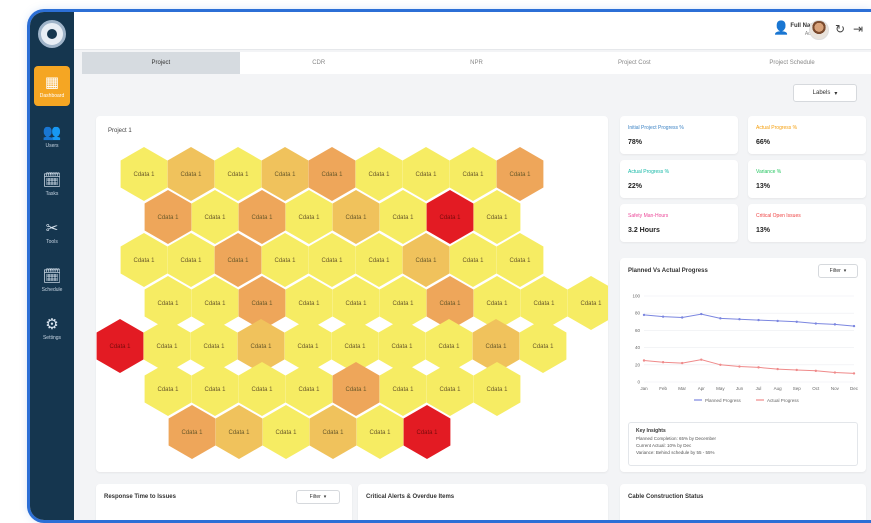 The image size is (871, 523). Describe the element at coordinates (777, 128) in the screenshot. I see `kpi-title: Actual Progress %` at that location.